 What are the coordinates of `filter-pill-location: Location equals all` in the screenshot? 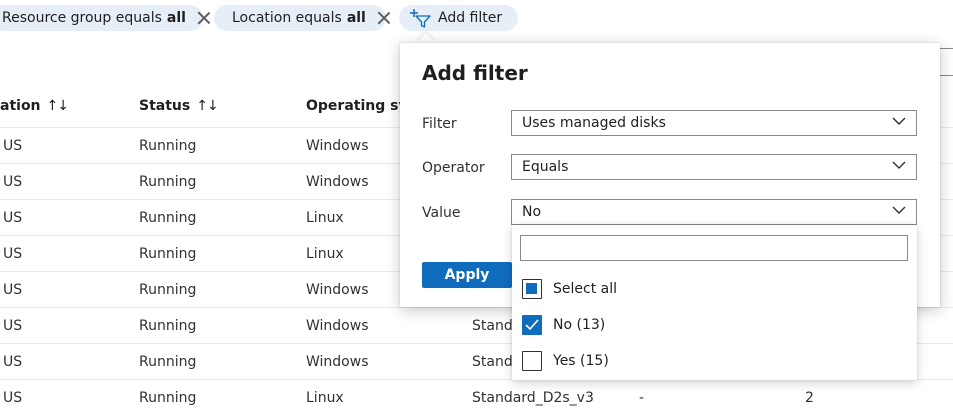 It's located at (300, 18).